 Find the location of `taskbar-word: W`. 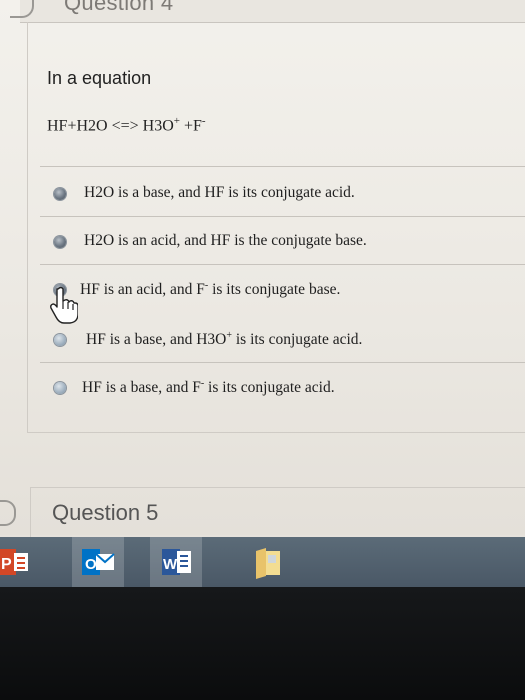

taskbar-word: W is located at coordinates (176, 562).